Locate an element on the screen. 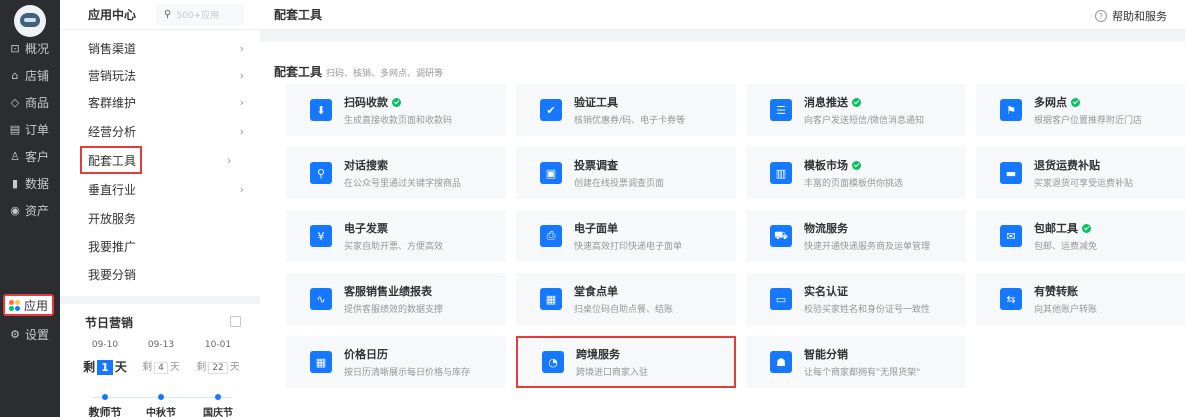  help-label: 帮助和服务 is located at coordinates (1139, 16).